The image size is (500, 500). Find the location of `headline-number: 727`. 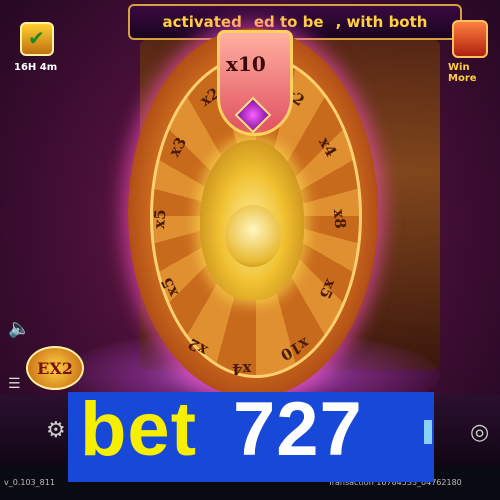

headline-number: 727 is located at coordinates (298, 429).